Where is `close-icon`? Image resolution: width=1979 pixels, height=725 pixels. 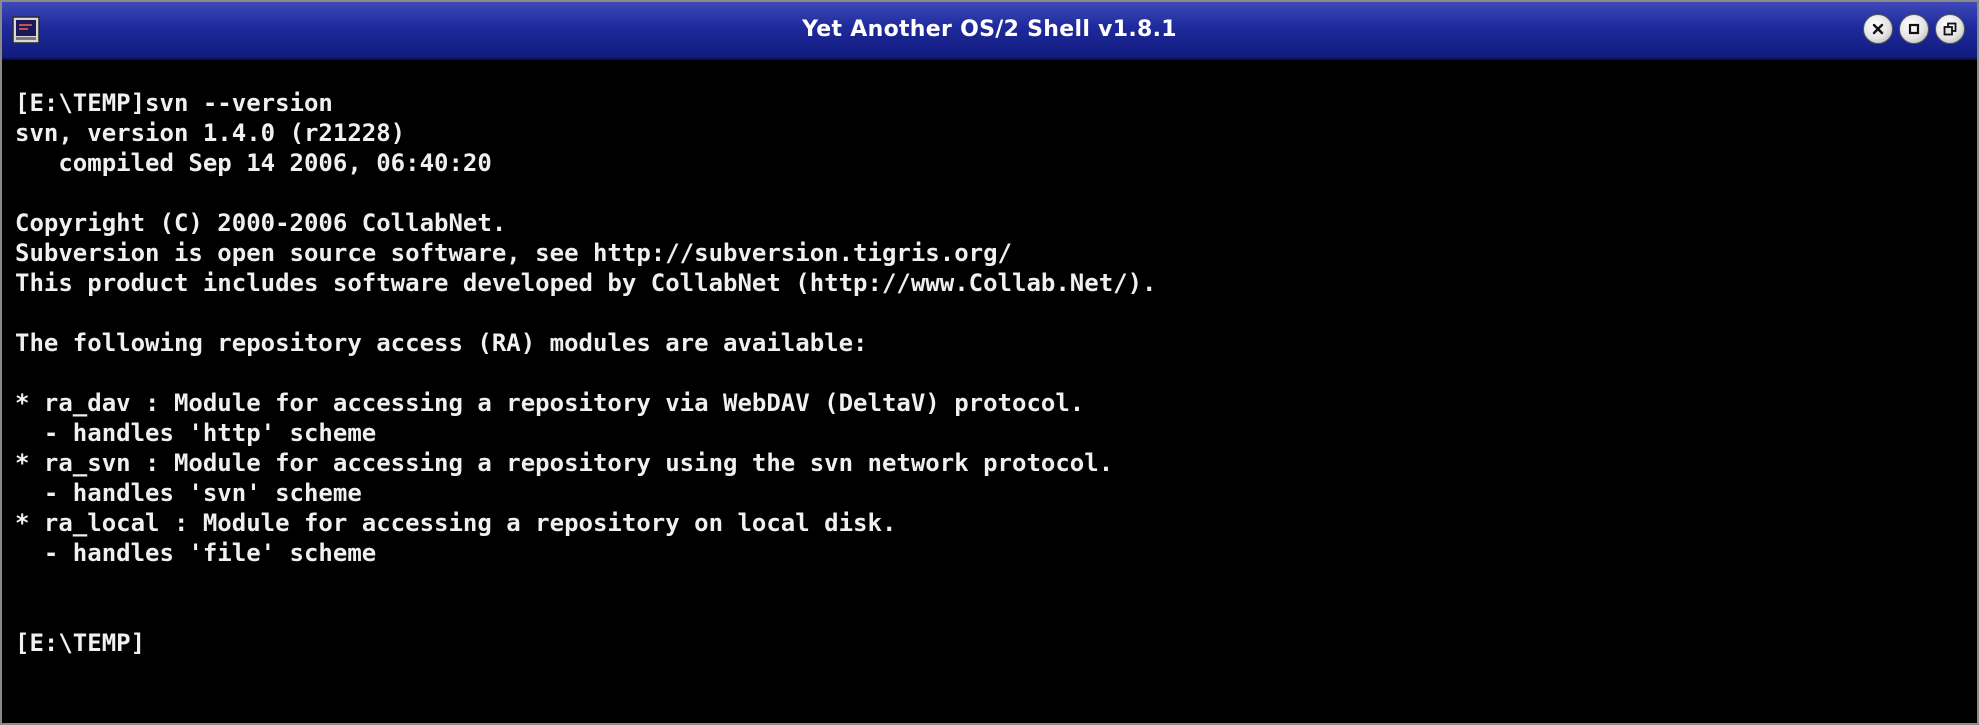 close-icon is located at coordinates (1878, 29).